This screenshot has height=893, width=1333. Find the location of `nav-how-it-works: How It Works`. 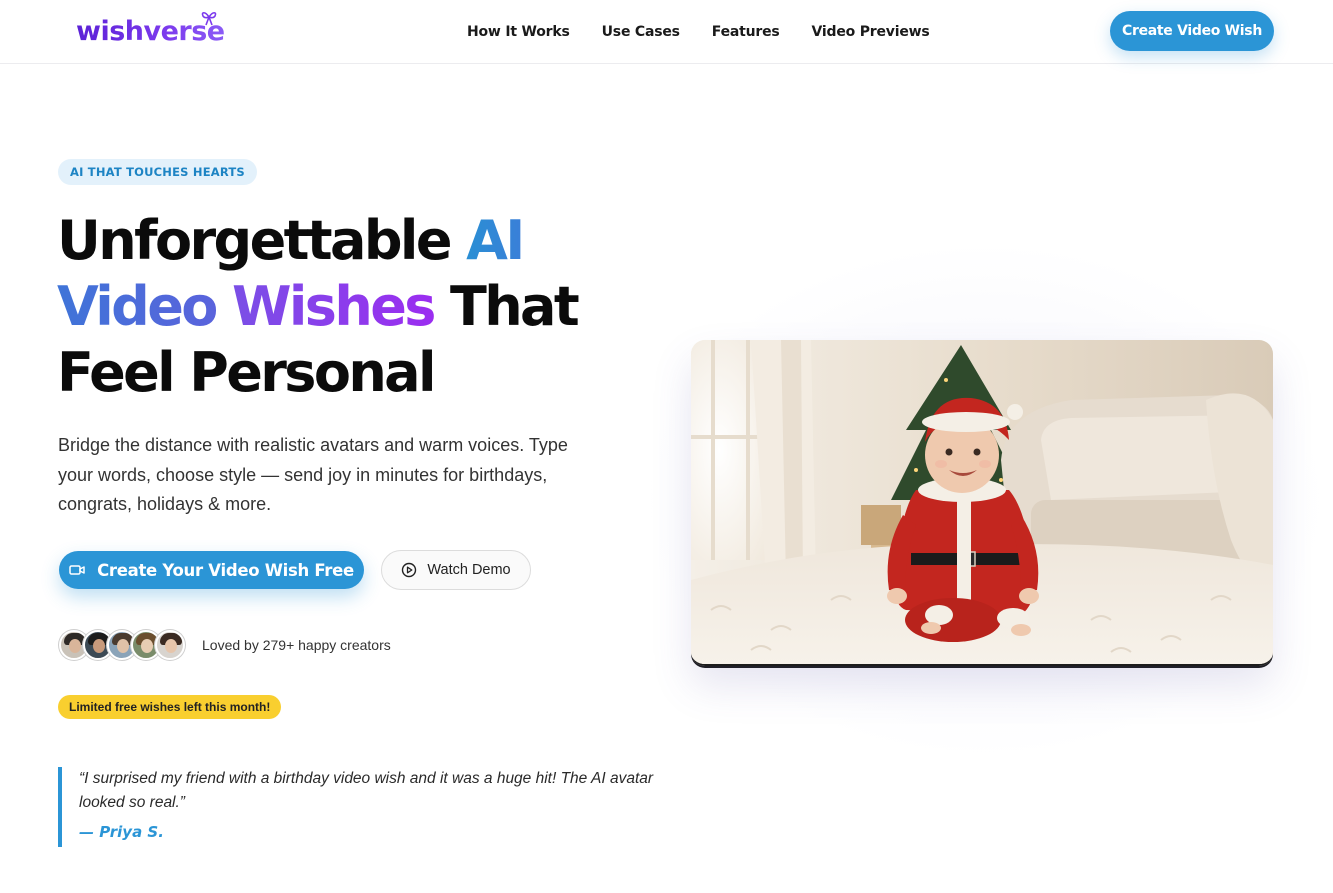

nav-how-it-works: How It Works is located at coordinates (518, 32).